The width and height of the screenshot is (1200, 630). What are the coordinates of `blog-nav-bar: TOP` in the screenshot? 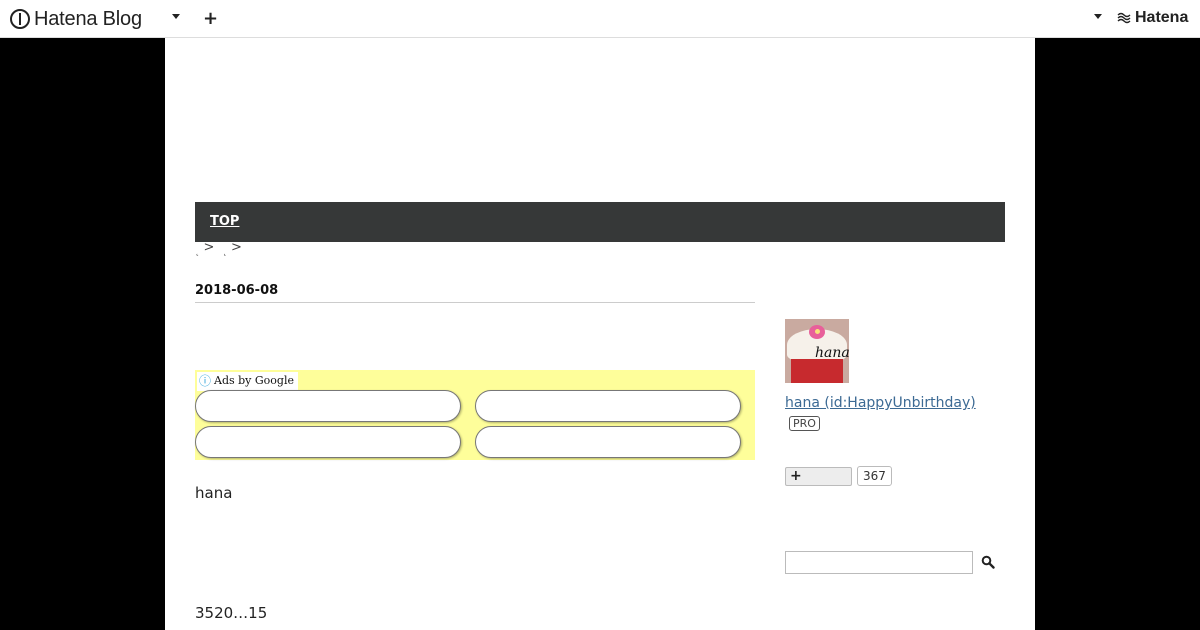 It's located at (600, 222).